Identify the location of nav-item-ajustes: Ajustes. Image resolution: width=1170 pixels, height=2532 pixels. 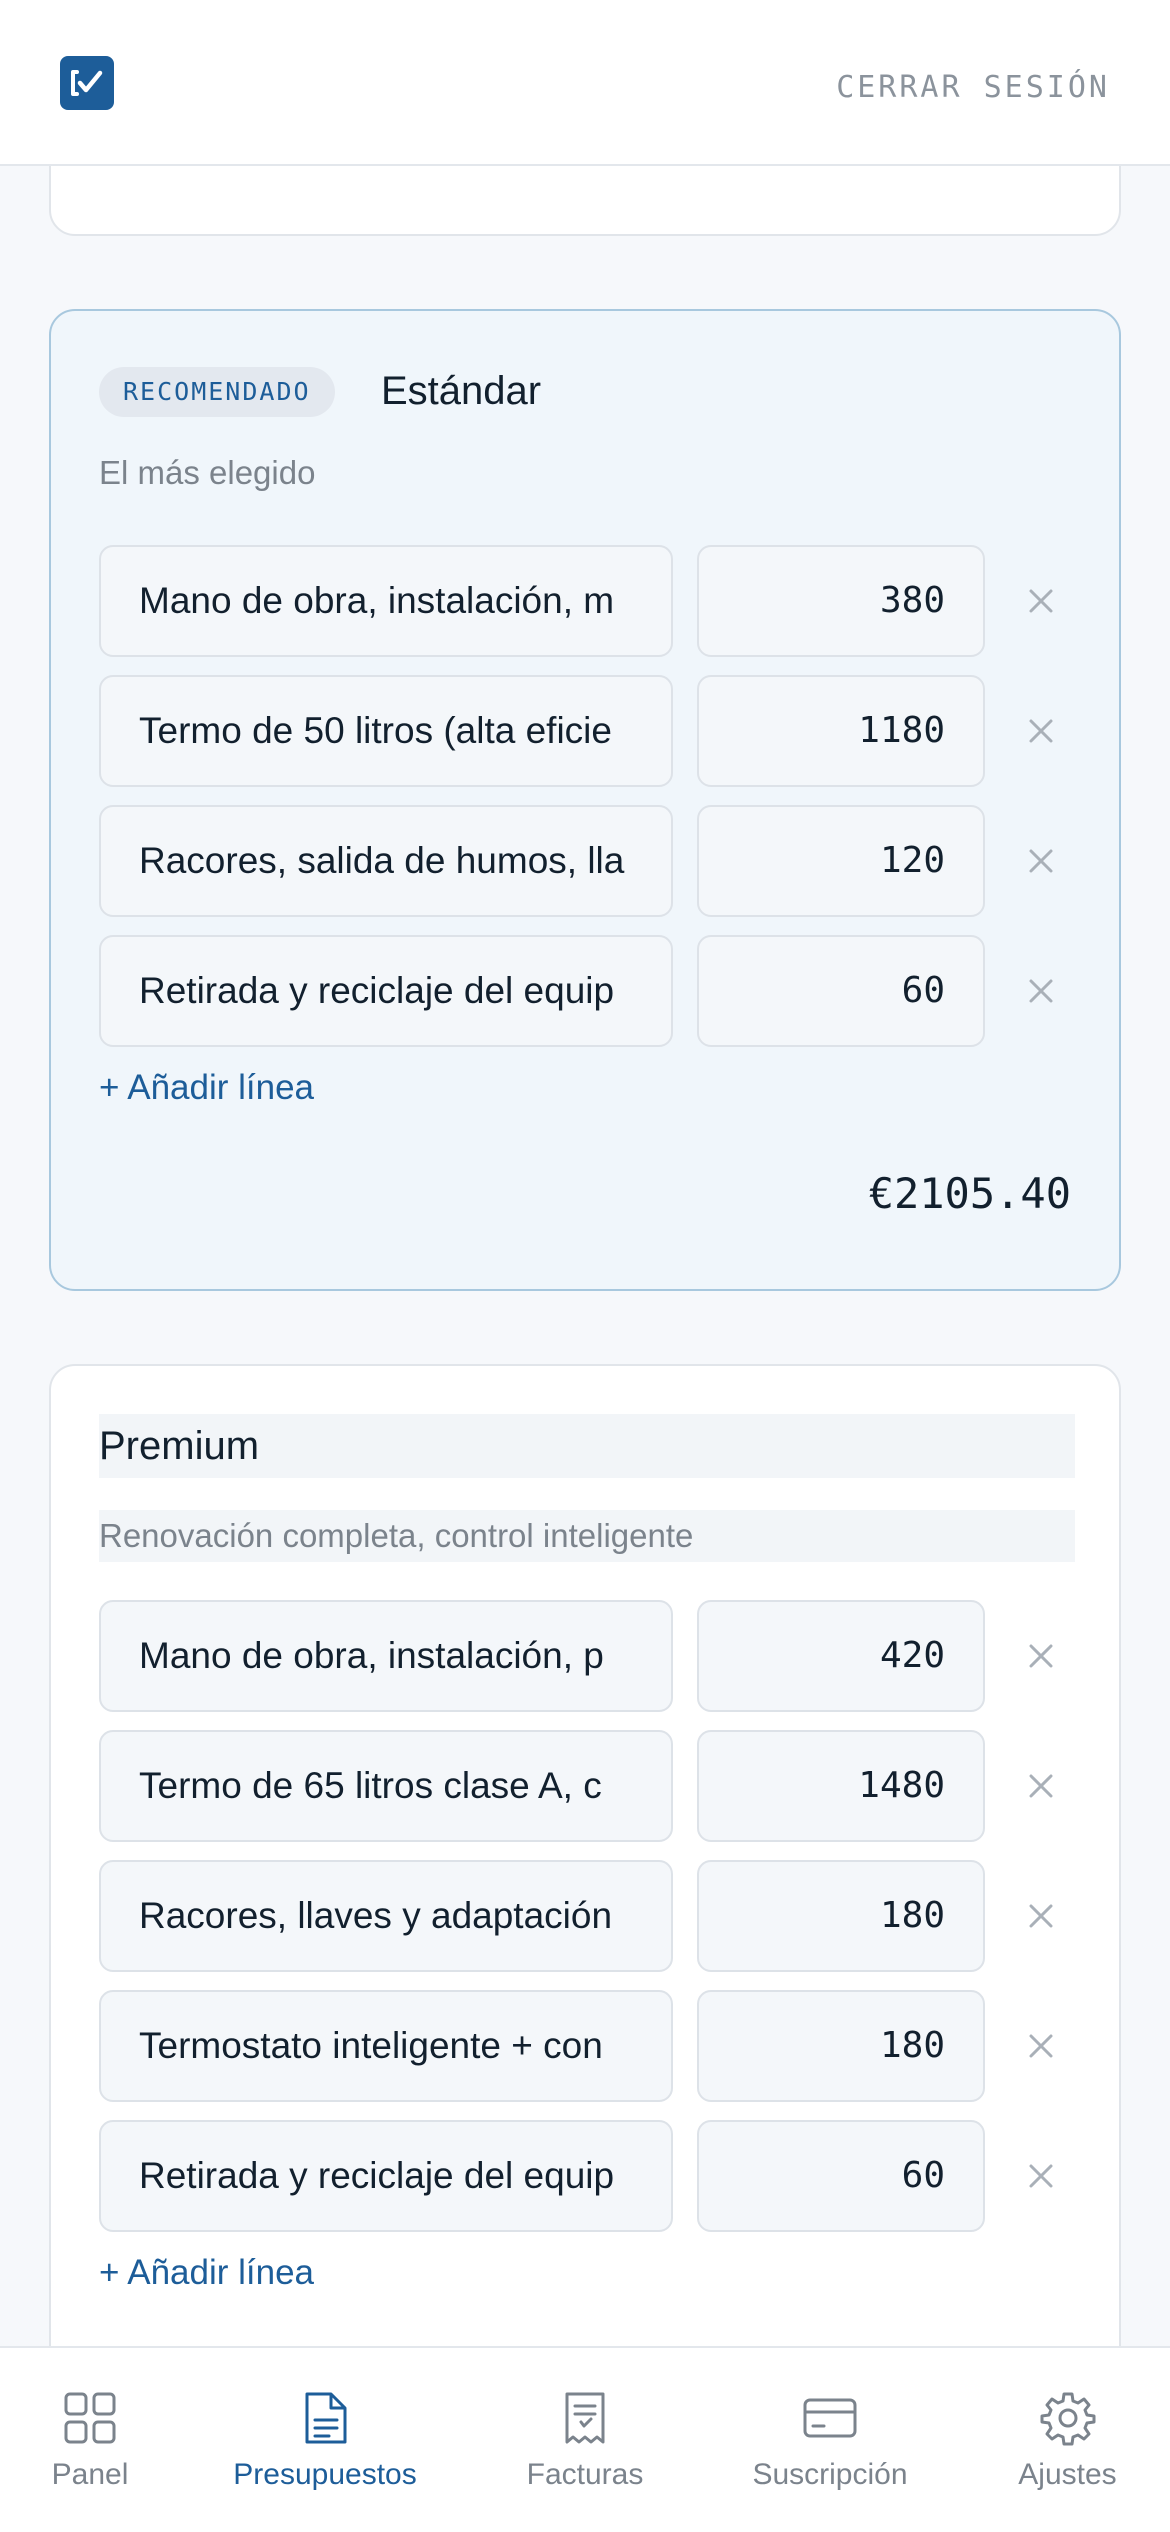
(1067, 2440).